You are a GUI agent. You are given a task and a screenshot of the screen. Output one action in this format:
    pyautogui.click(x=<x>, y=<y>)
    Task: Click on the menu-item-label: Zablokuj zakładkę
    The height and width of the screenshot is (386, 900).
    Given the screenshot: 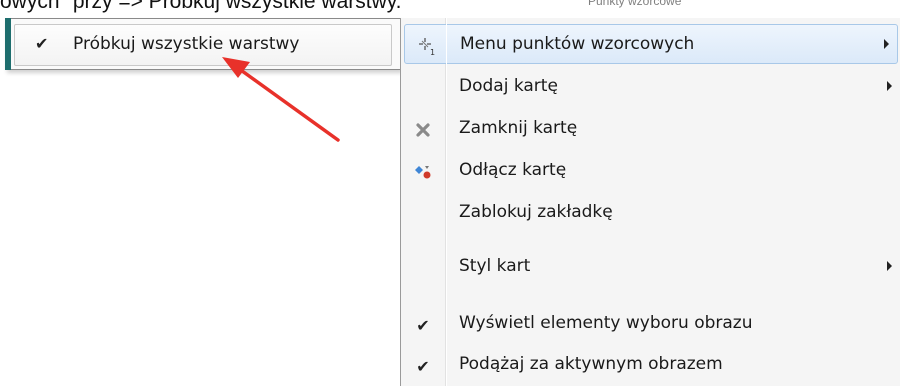 What is the action you would take?
    pyautogui.click(x=536, y=212)
    